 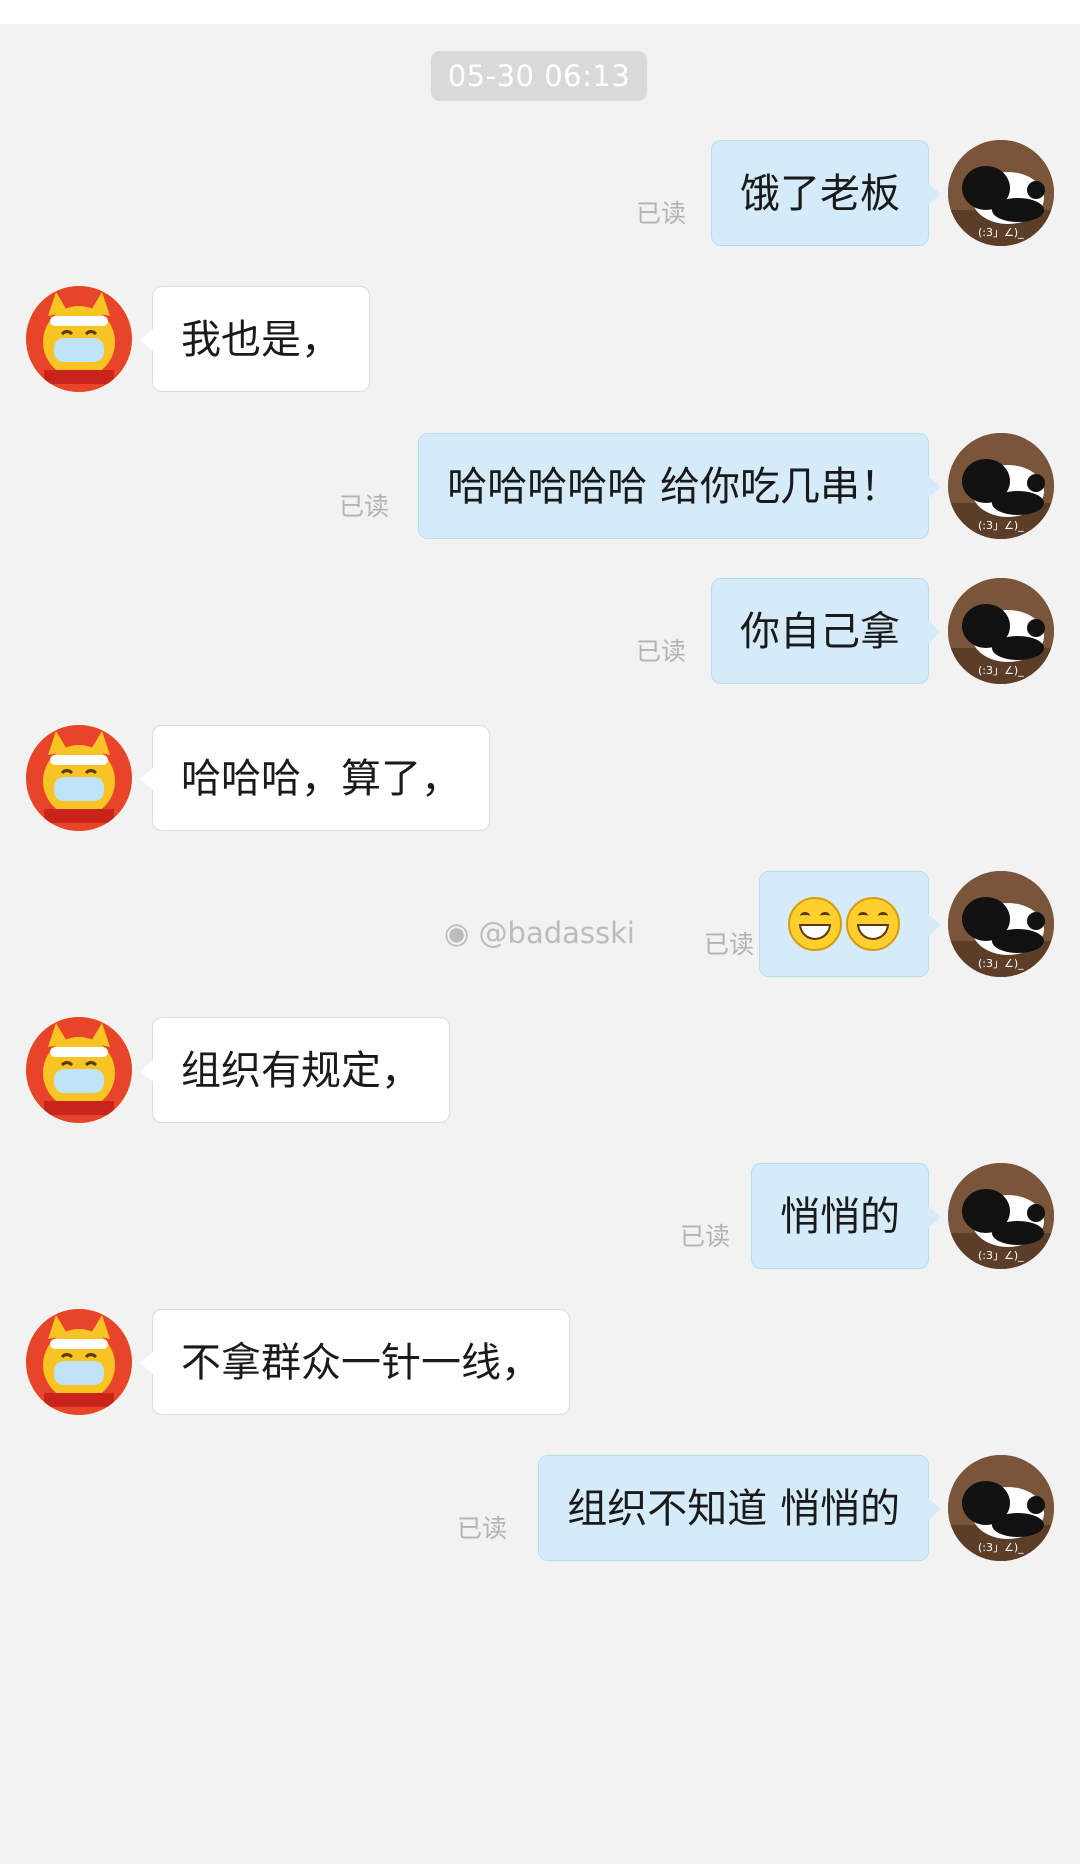 What do you see at coordinates (315, 778) in the screenshot?
I see `message-bubble: 哈哈哈，算了，` at bounding box center [315, 778].